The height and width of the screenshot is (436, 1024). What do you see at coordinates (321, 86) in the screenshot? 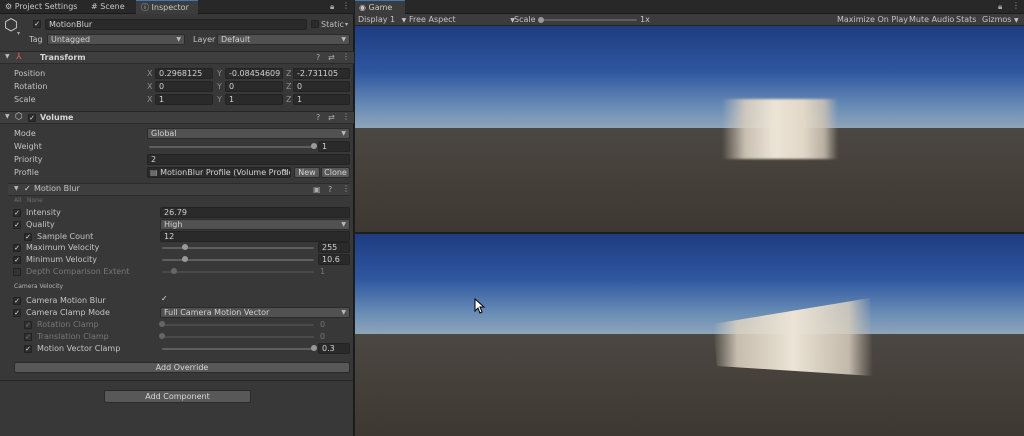
I see `rotation-z-field: 0` at bounding box center [321, 86].